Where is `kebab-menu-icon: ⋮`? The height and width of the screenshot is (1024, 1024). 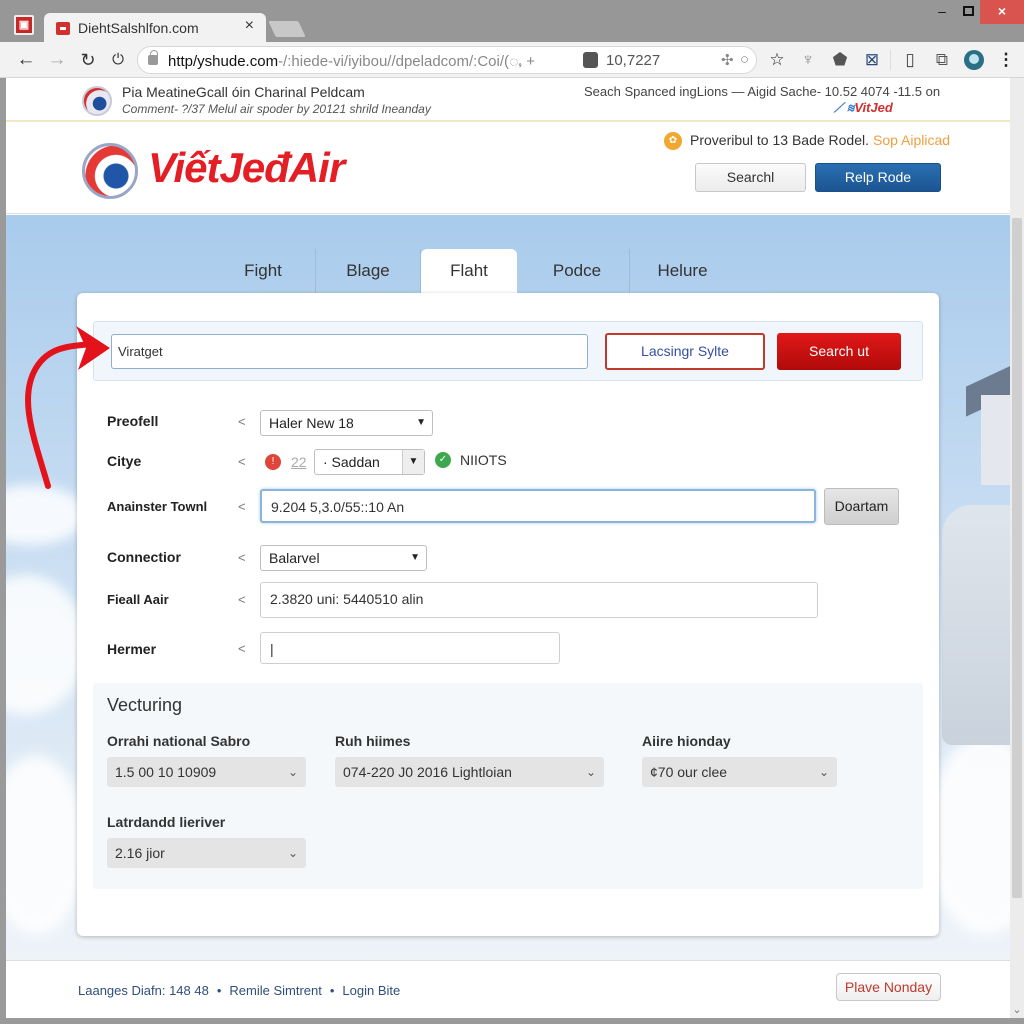 kebab-menu-icon: ⋮ is located at coordinates (1006, 60).